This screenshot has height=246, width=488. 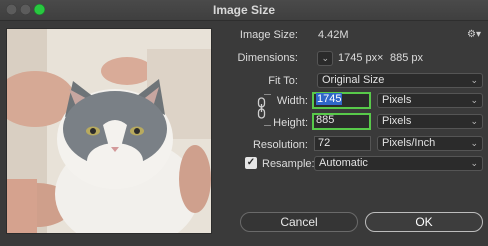 What do you see at coordinates (288, 164) in the screenshot?
I see `resample-label: Resample:` at bounding box center [288, 164].